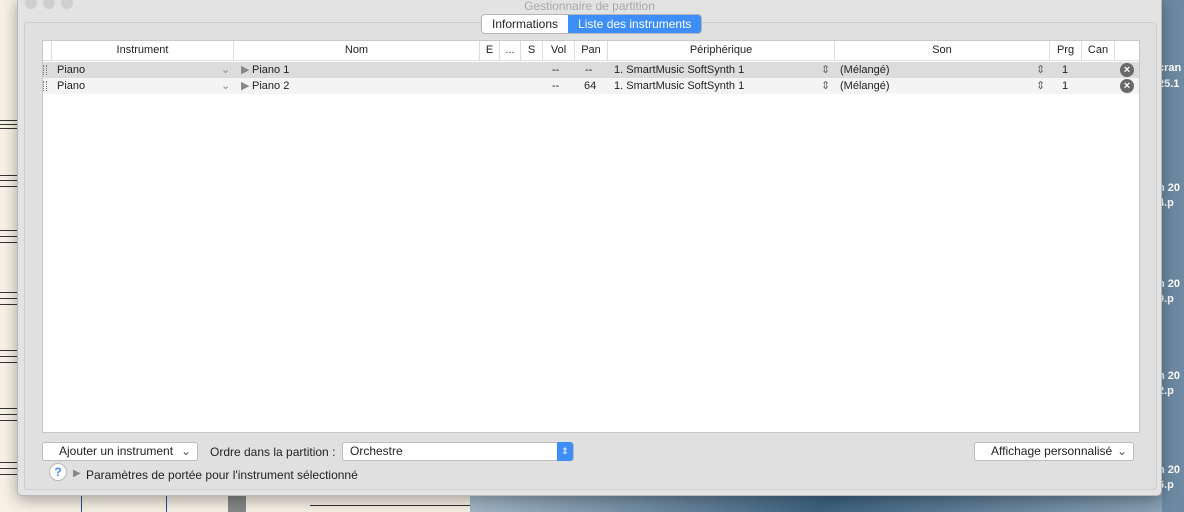 The image size is (1184, 512). Describe the element at coordinates (525, 24) in the screenshot. I see `tab-informations: Informations` at that location.